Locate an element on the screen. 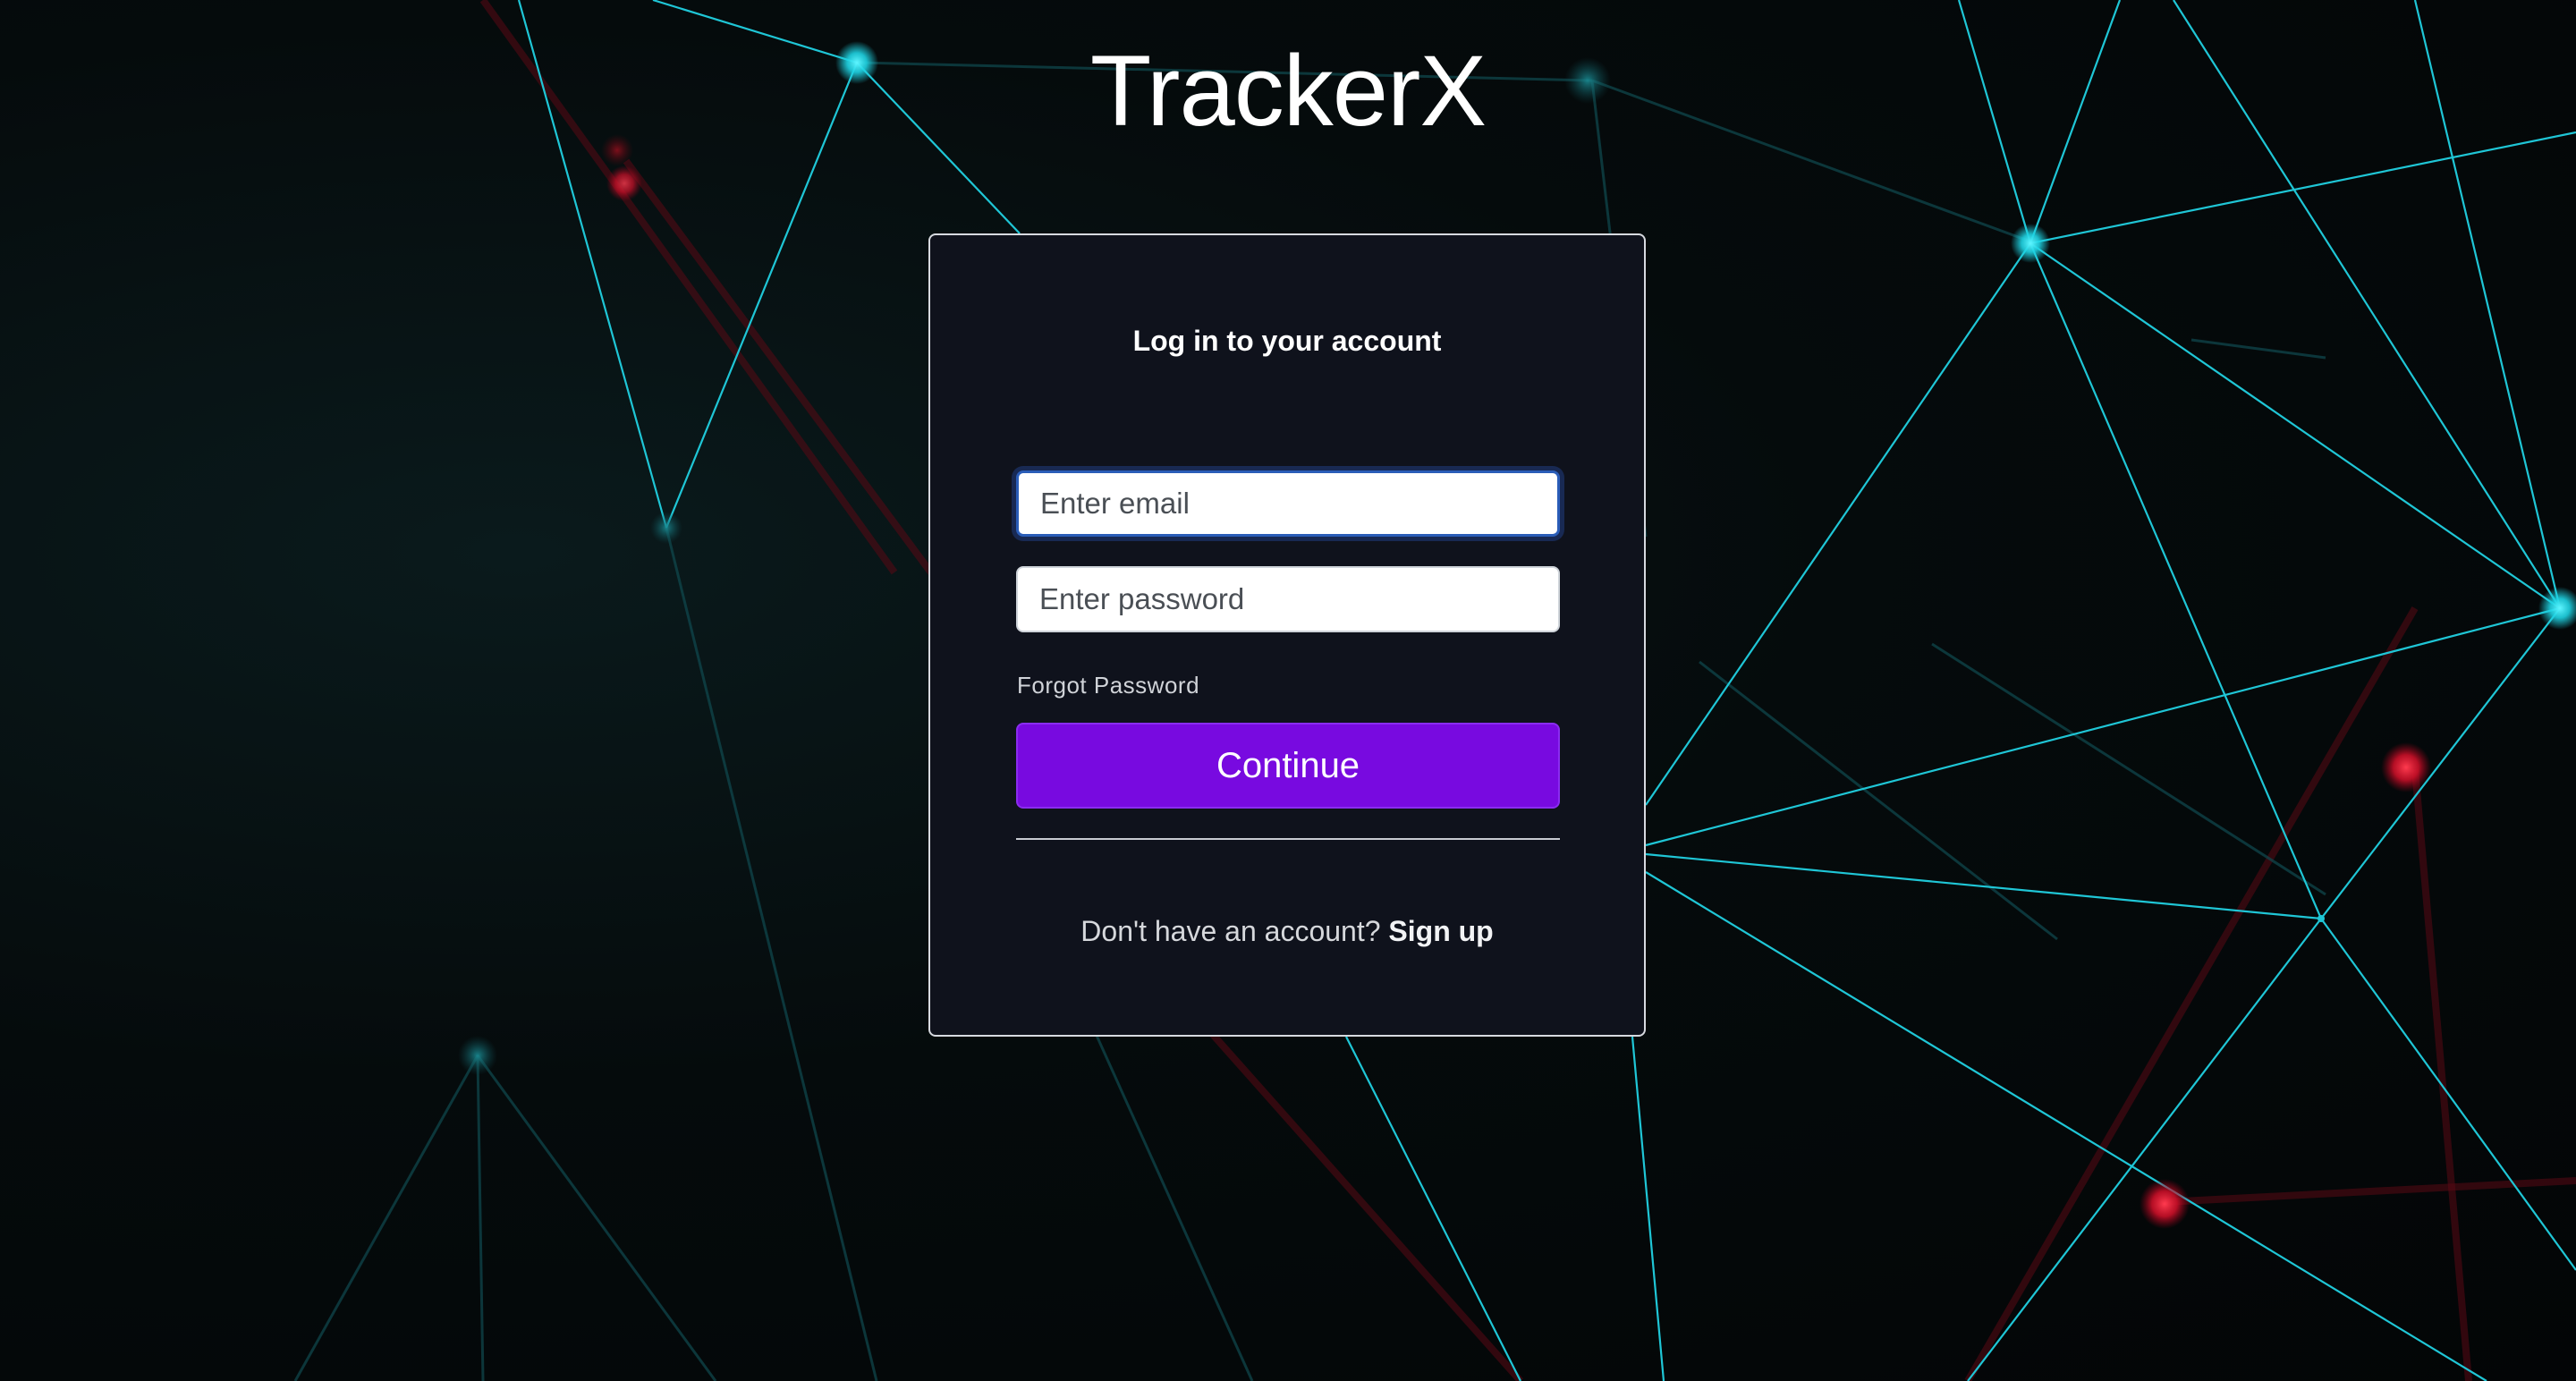 This screenshot has height=1381, width=2576. divider is located at coordinates (1288, 839).